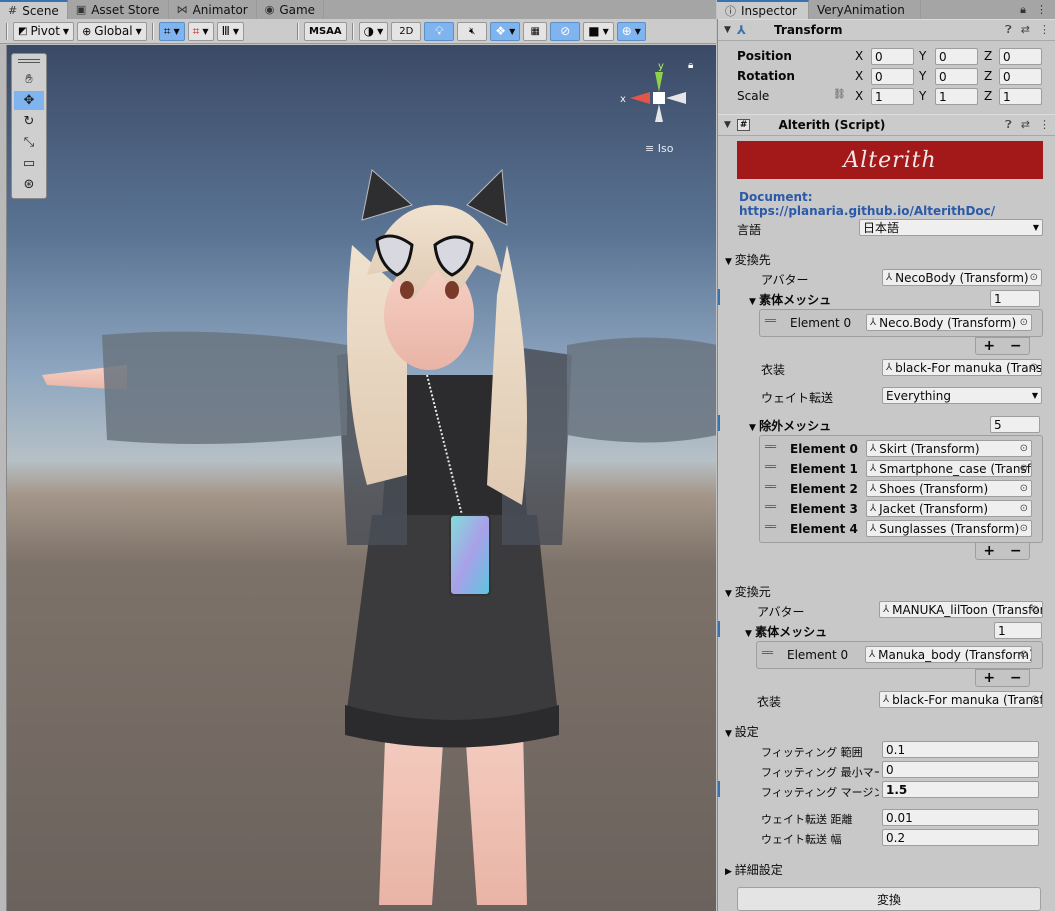 The height and width of the screenshot is (911, 1055). What do you see at coordinates (565, 31) in the screenshot?
I see `hidden-objects-toggle: ⊘` at bounding box center [565, 31].